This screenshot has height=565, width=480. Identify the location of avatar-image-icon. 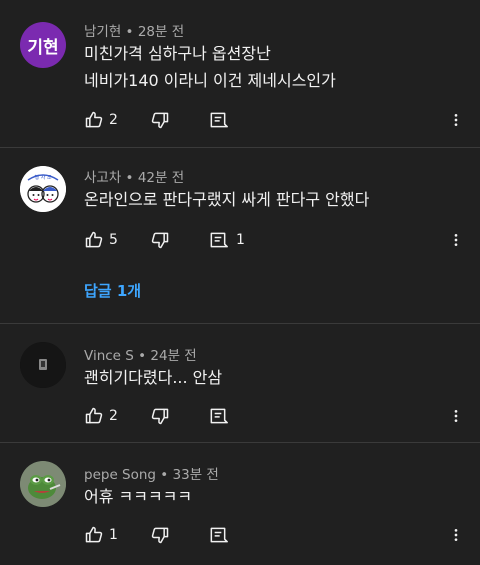
(43, 365).